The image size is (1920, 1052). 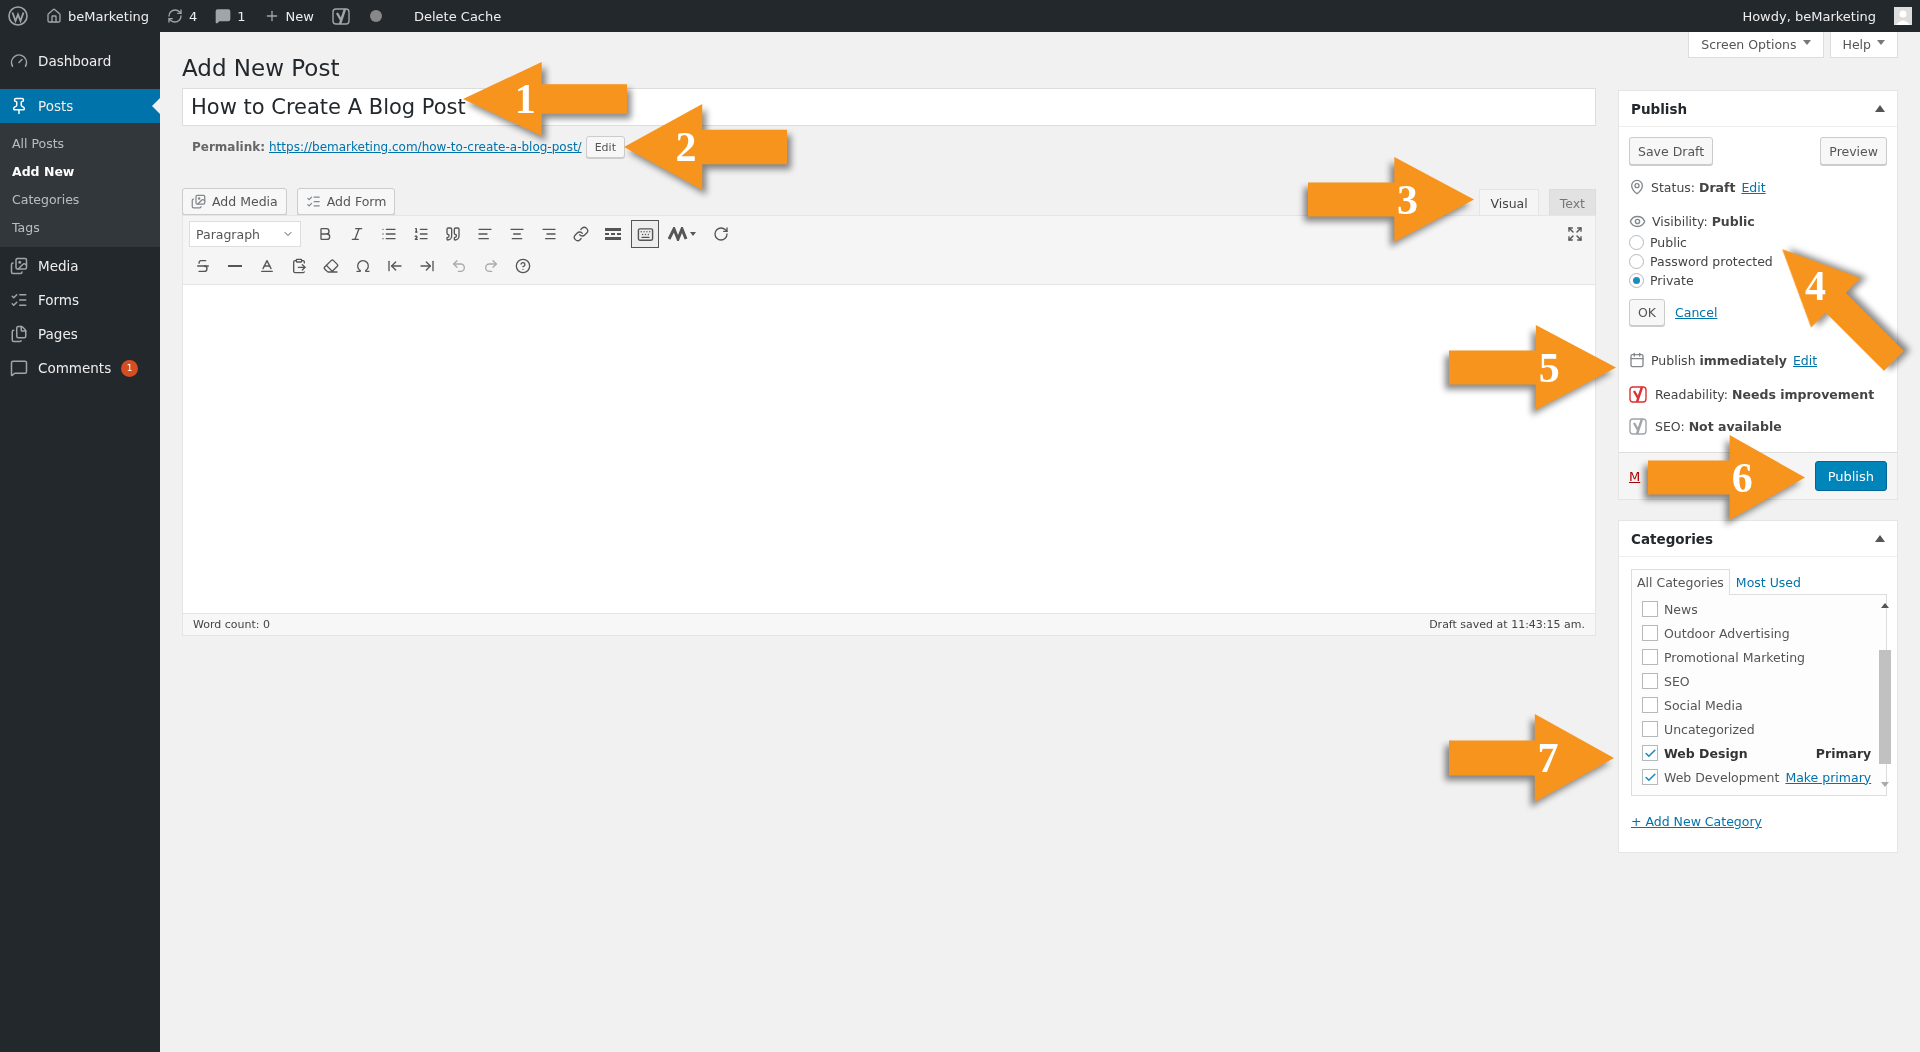 I want to click on redo-icon, so click(x=491, y=266).